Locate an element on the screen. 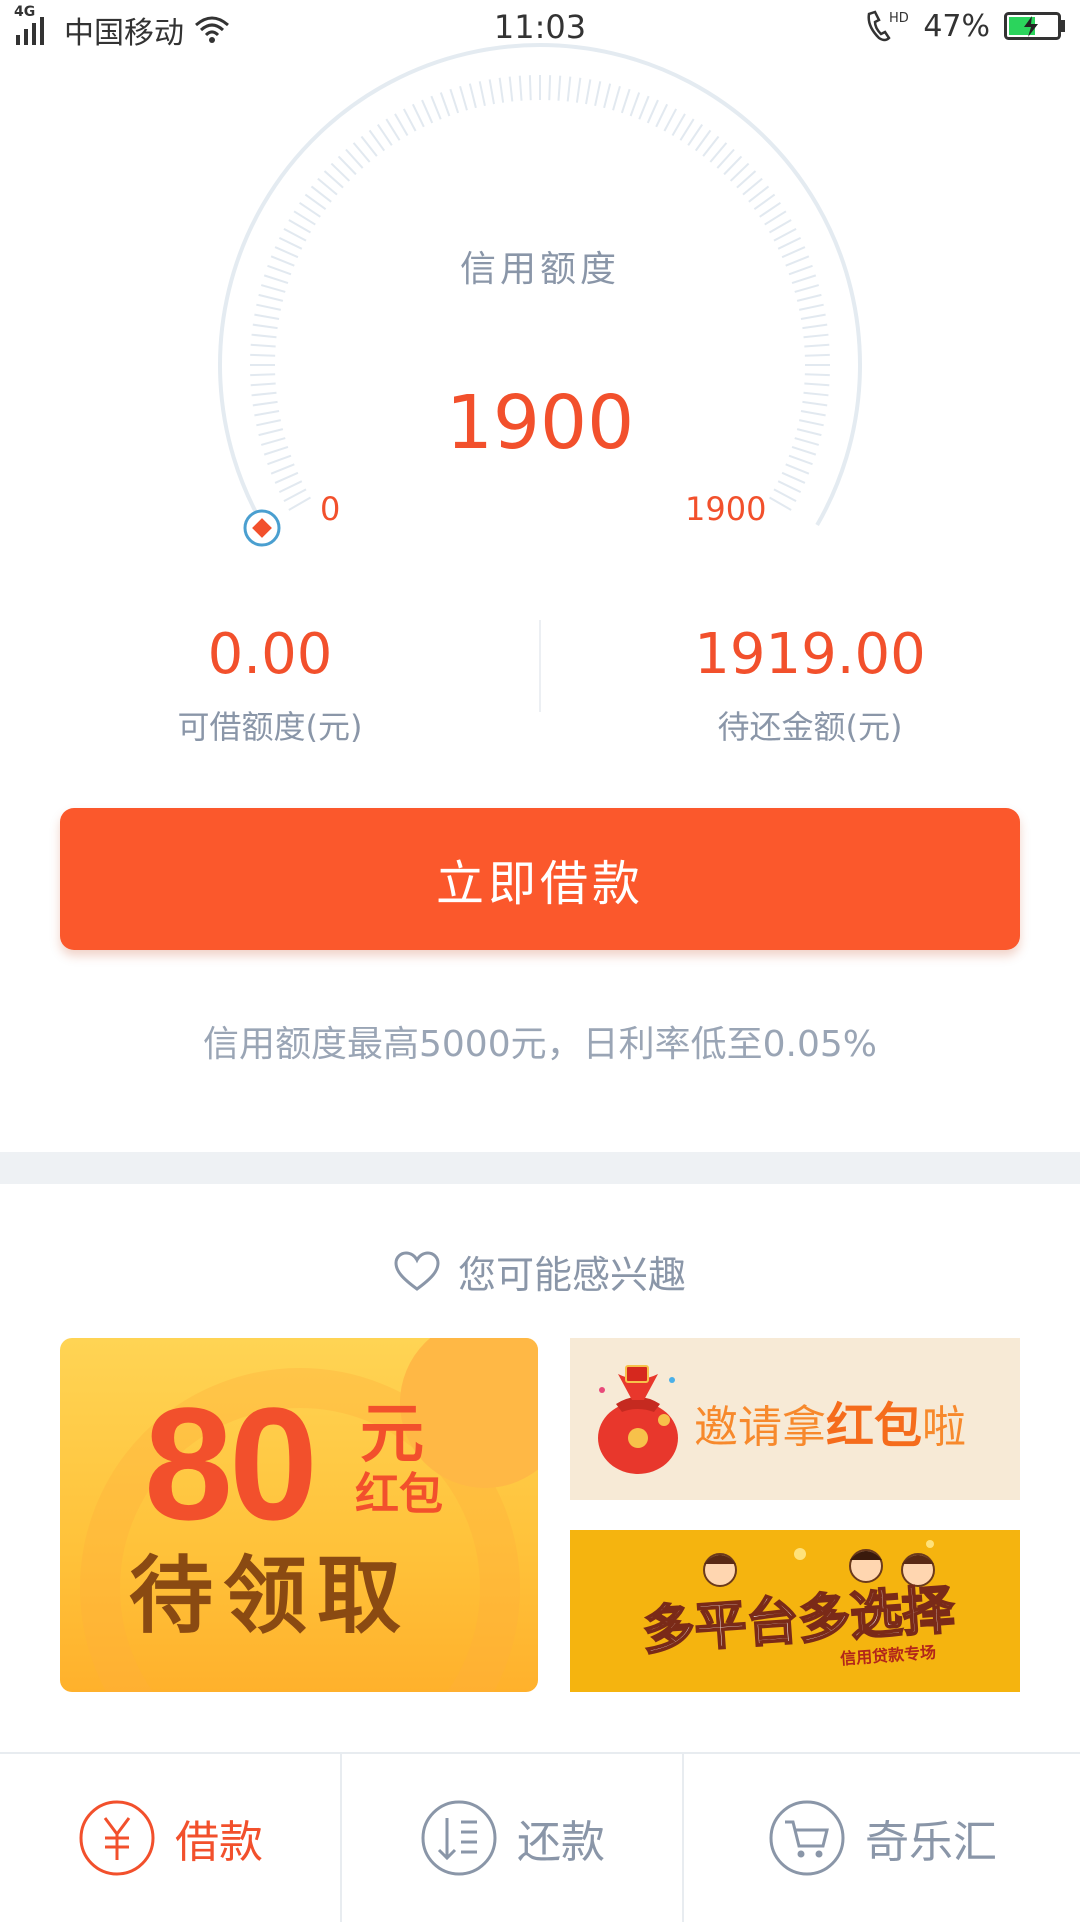 Image resolution: width=1080 pixels, height=1922 pixels. gauge-credit-value: 1900 is located at coordinates (540, 423).